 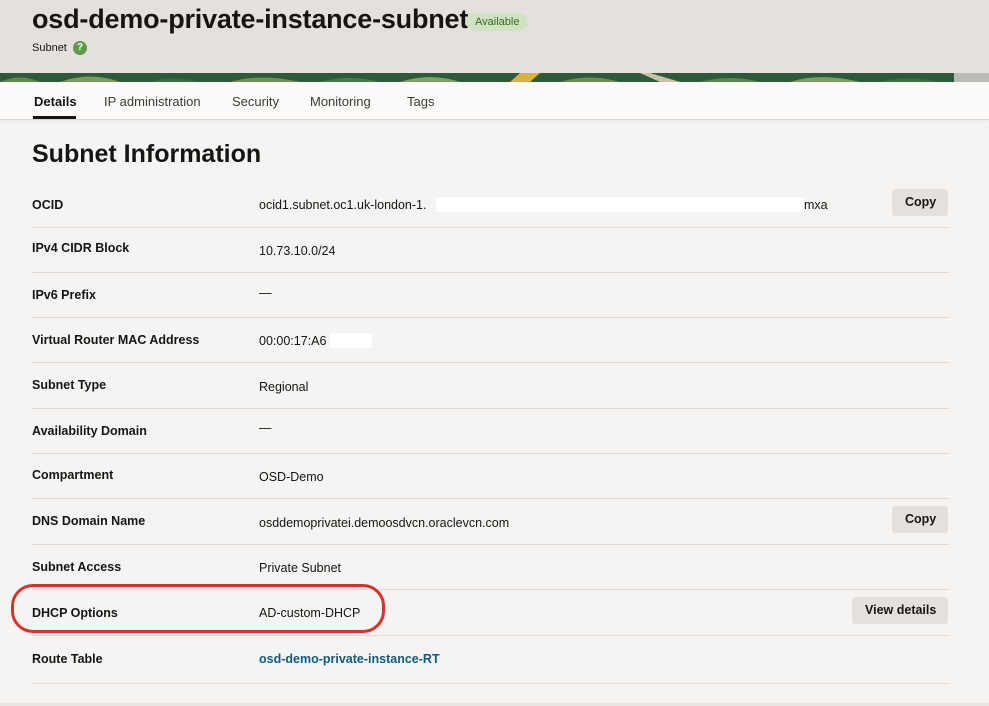 What do you see at coordinates (147, 154) in the screenshot?
I see `section-title: Subnet Information` at bounding box center [147, 154].